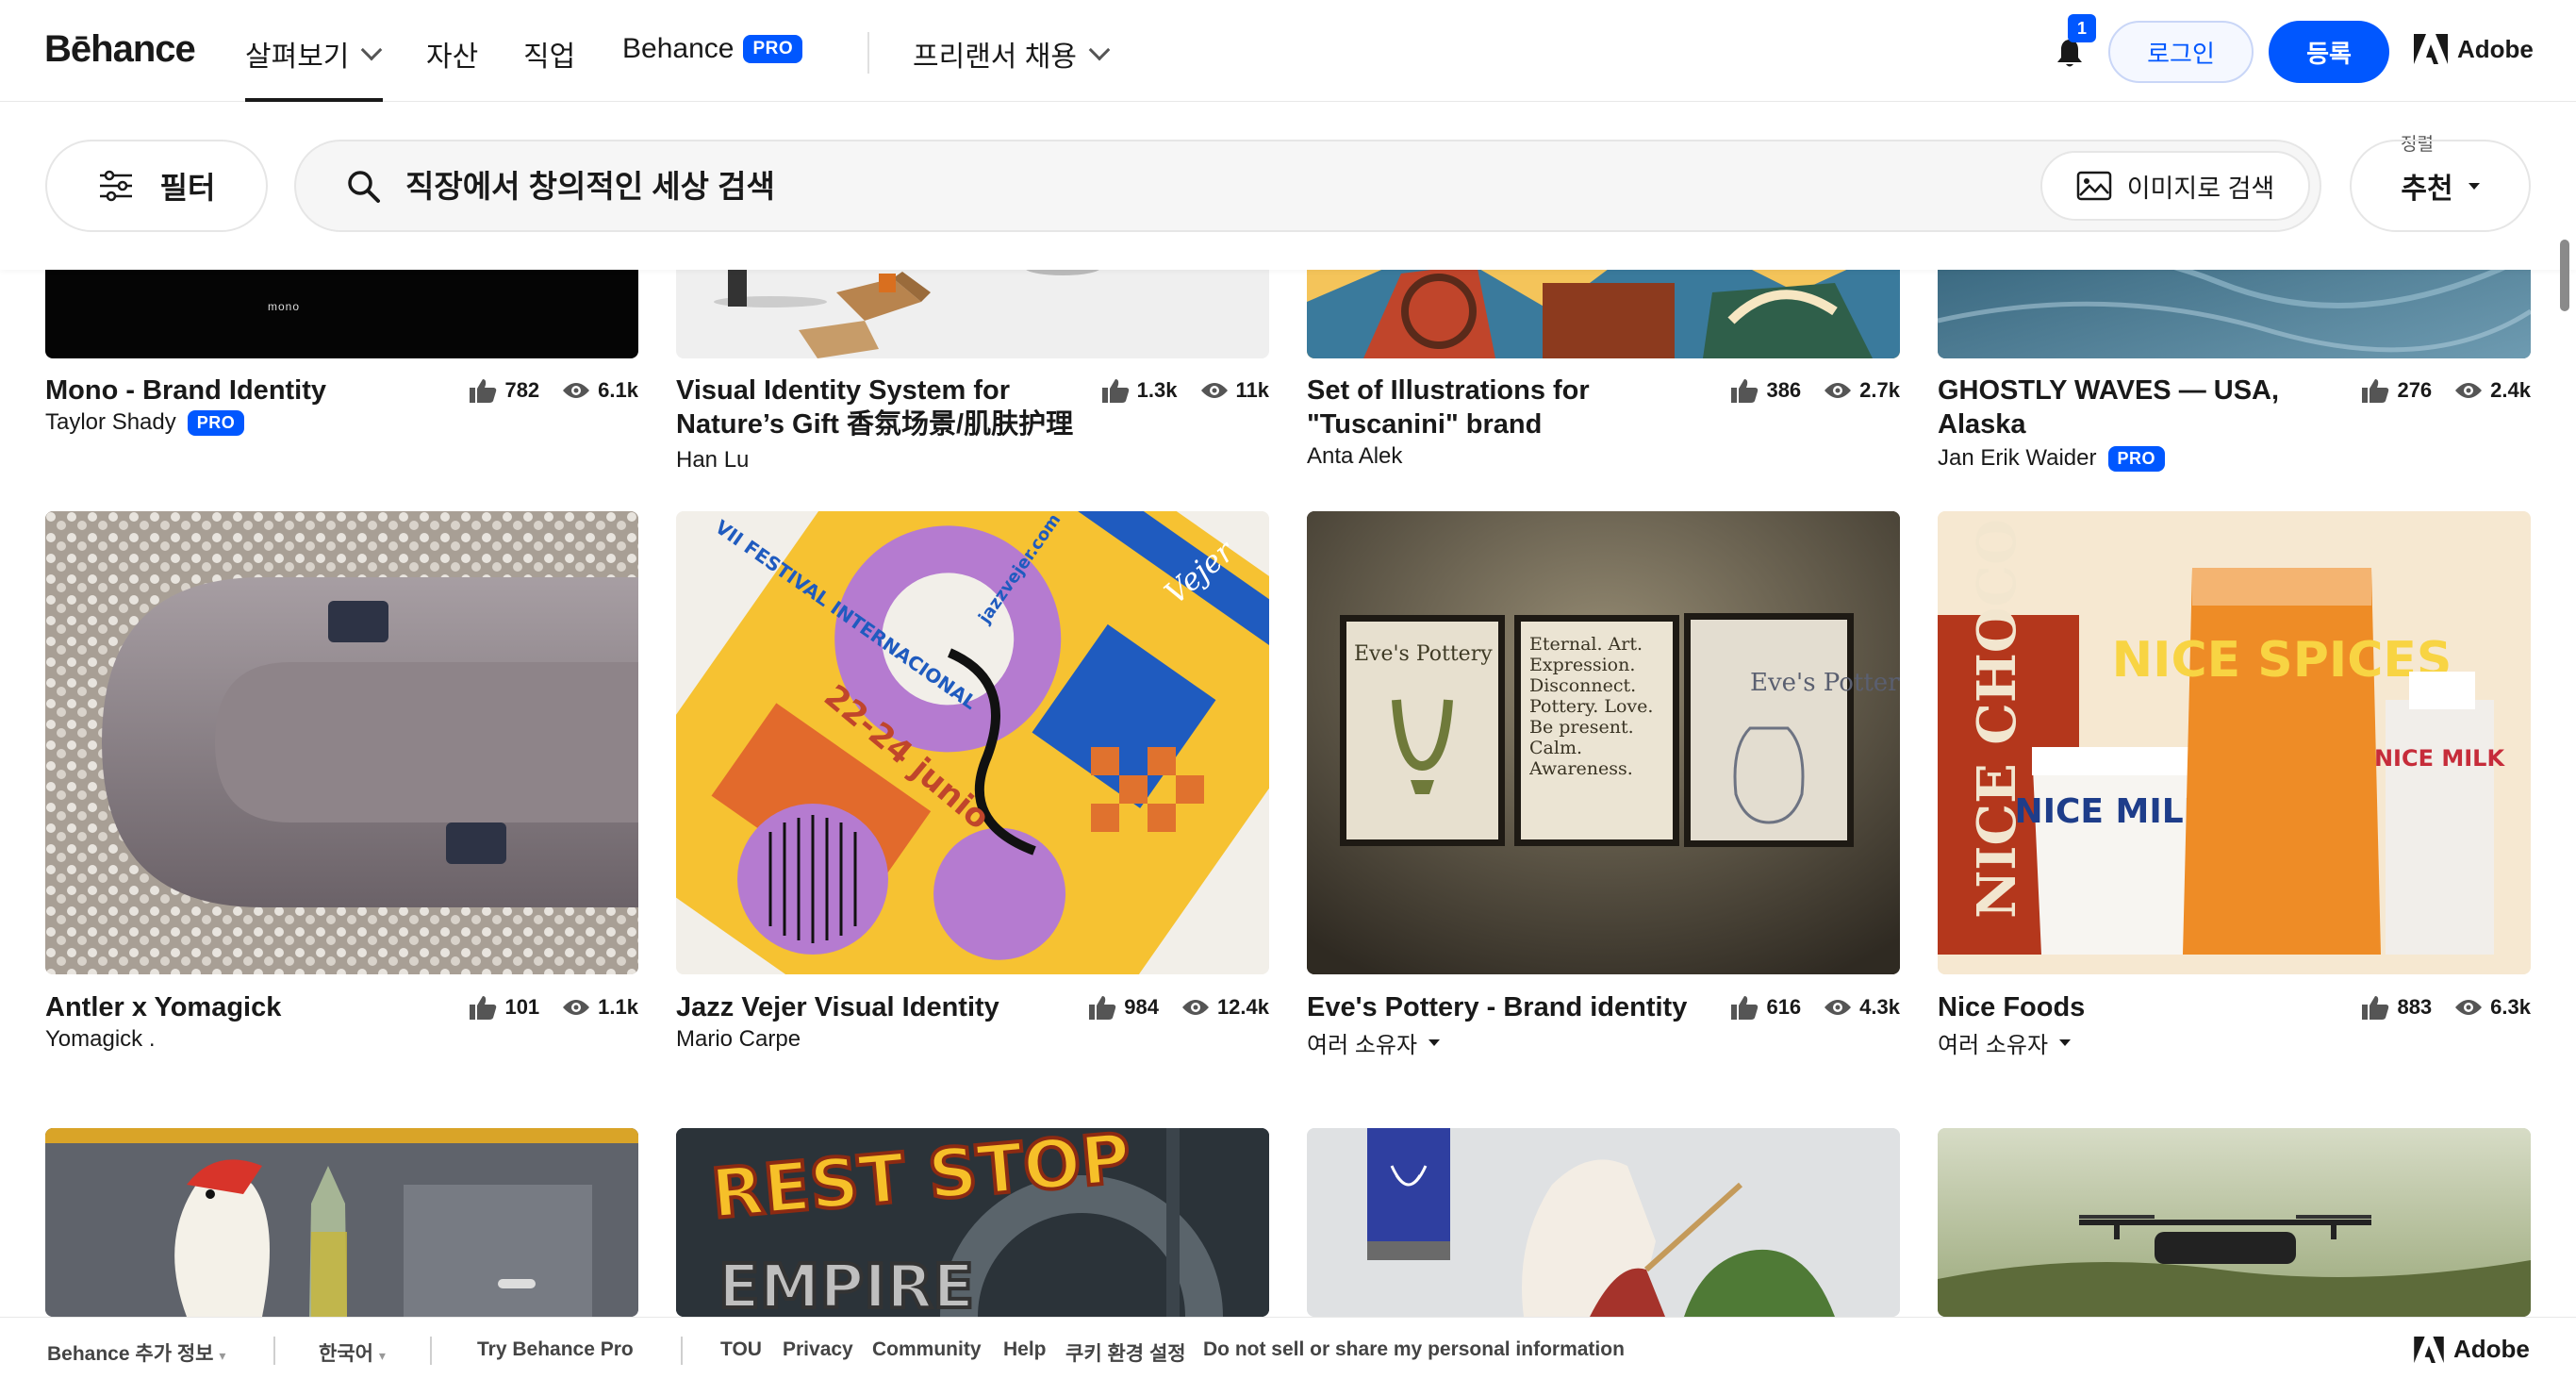  I want to click on thumbnail-text: NICE SPICES, so click(2282, 660).